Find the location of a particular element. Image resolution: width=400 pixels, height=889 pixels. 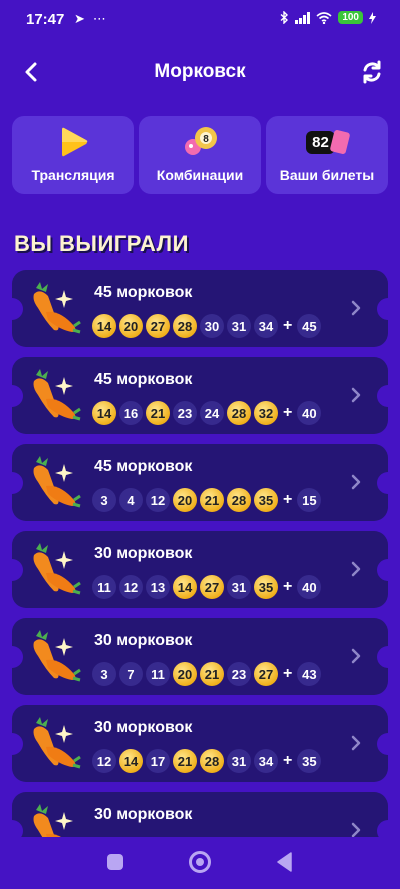

number-ball: 11 is located at coordinates (158, 674).